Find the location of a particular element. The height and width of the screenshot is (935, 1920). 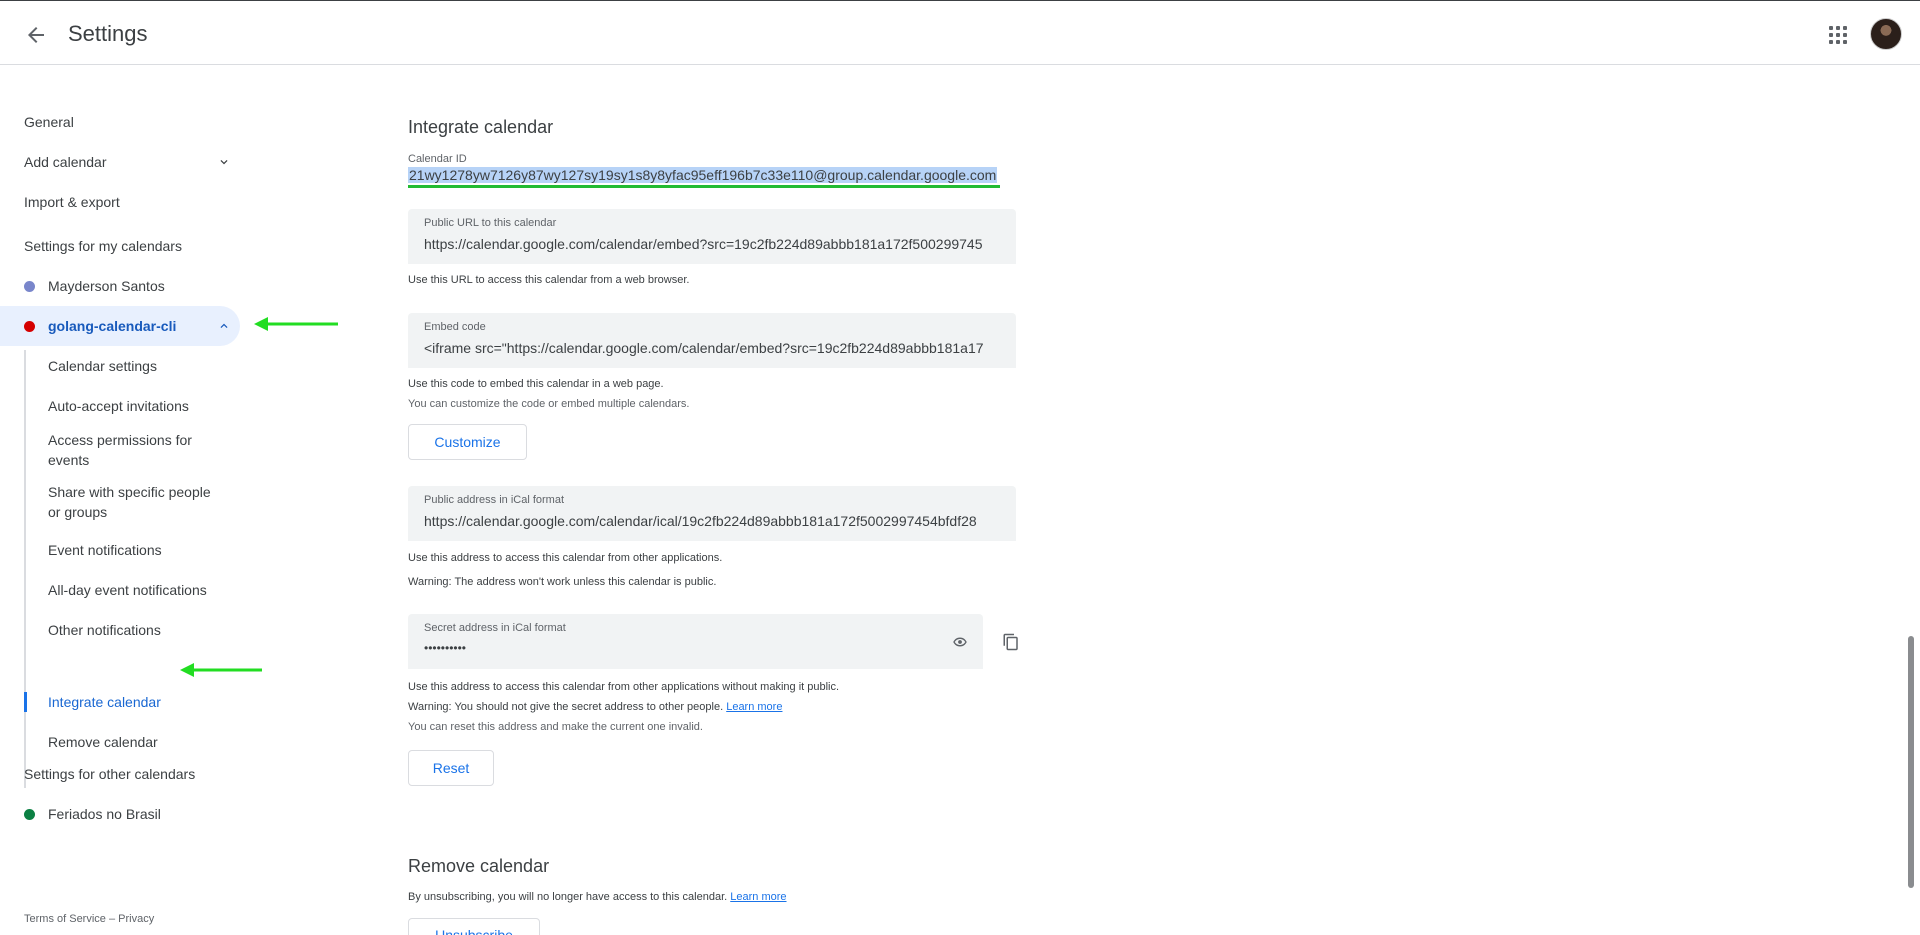

footer-links: Terms of Service – Privacy is located at coordinates (89, 919).